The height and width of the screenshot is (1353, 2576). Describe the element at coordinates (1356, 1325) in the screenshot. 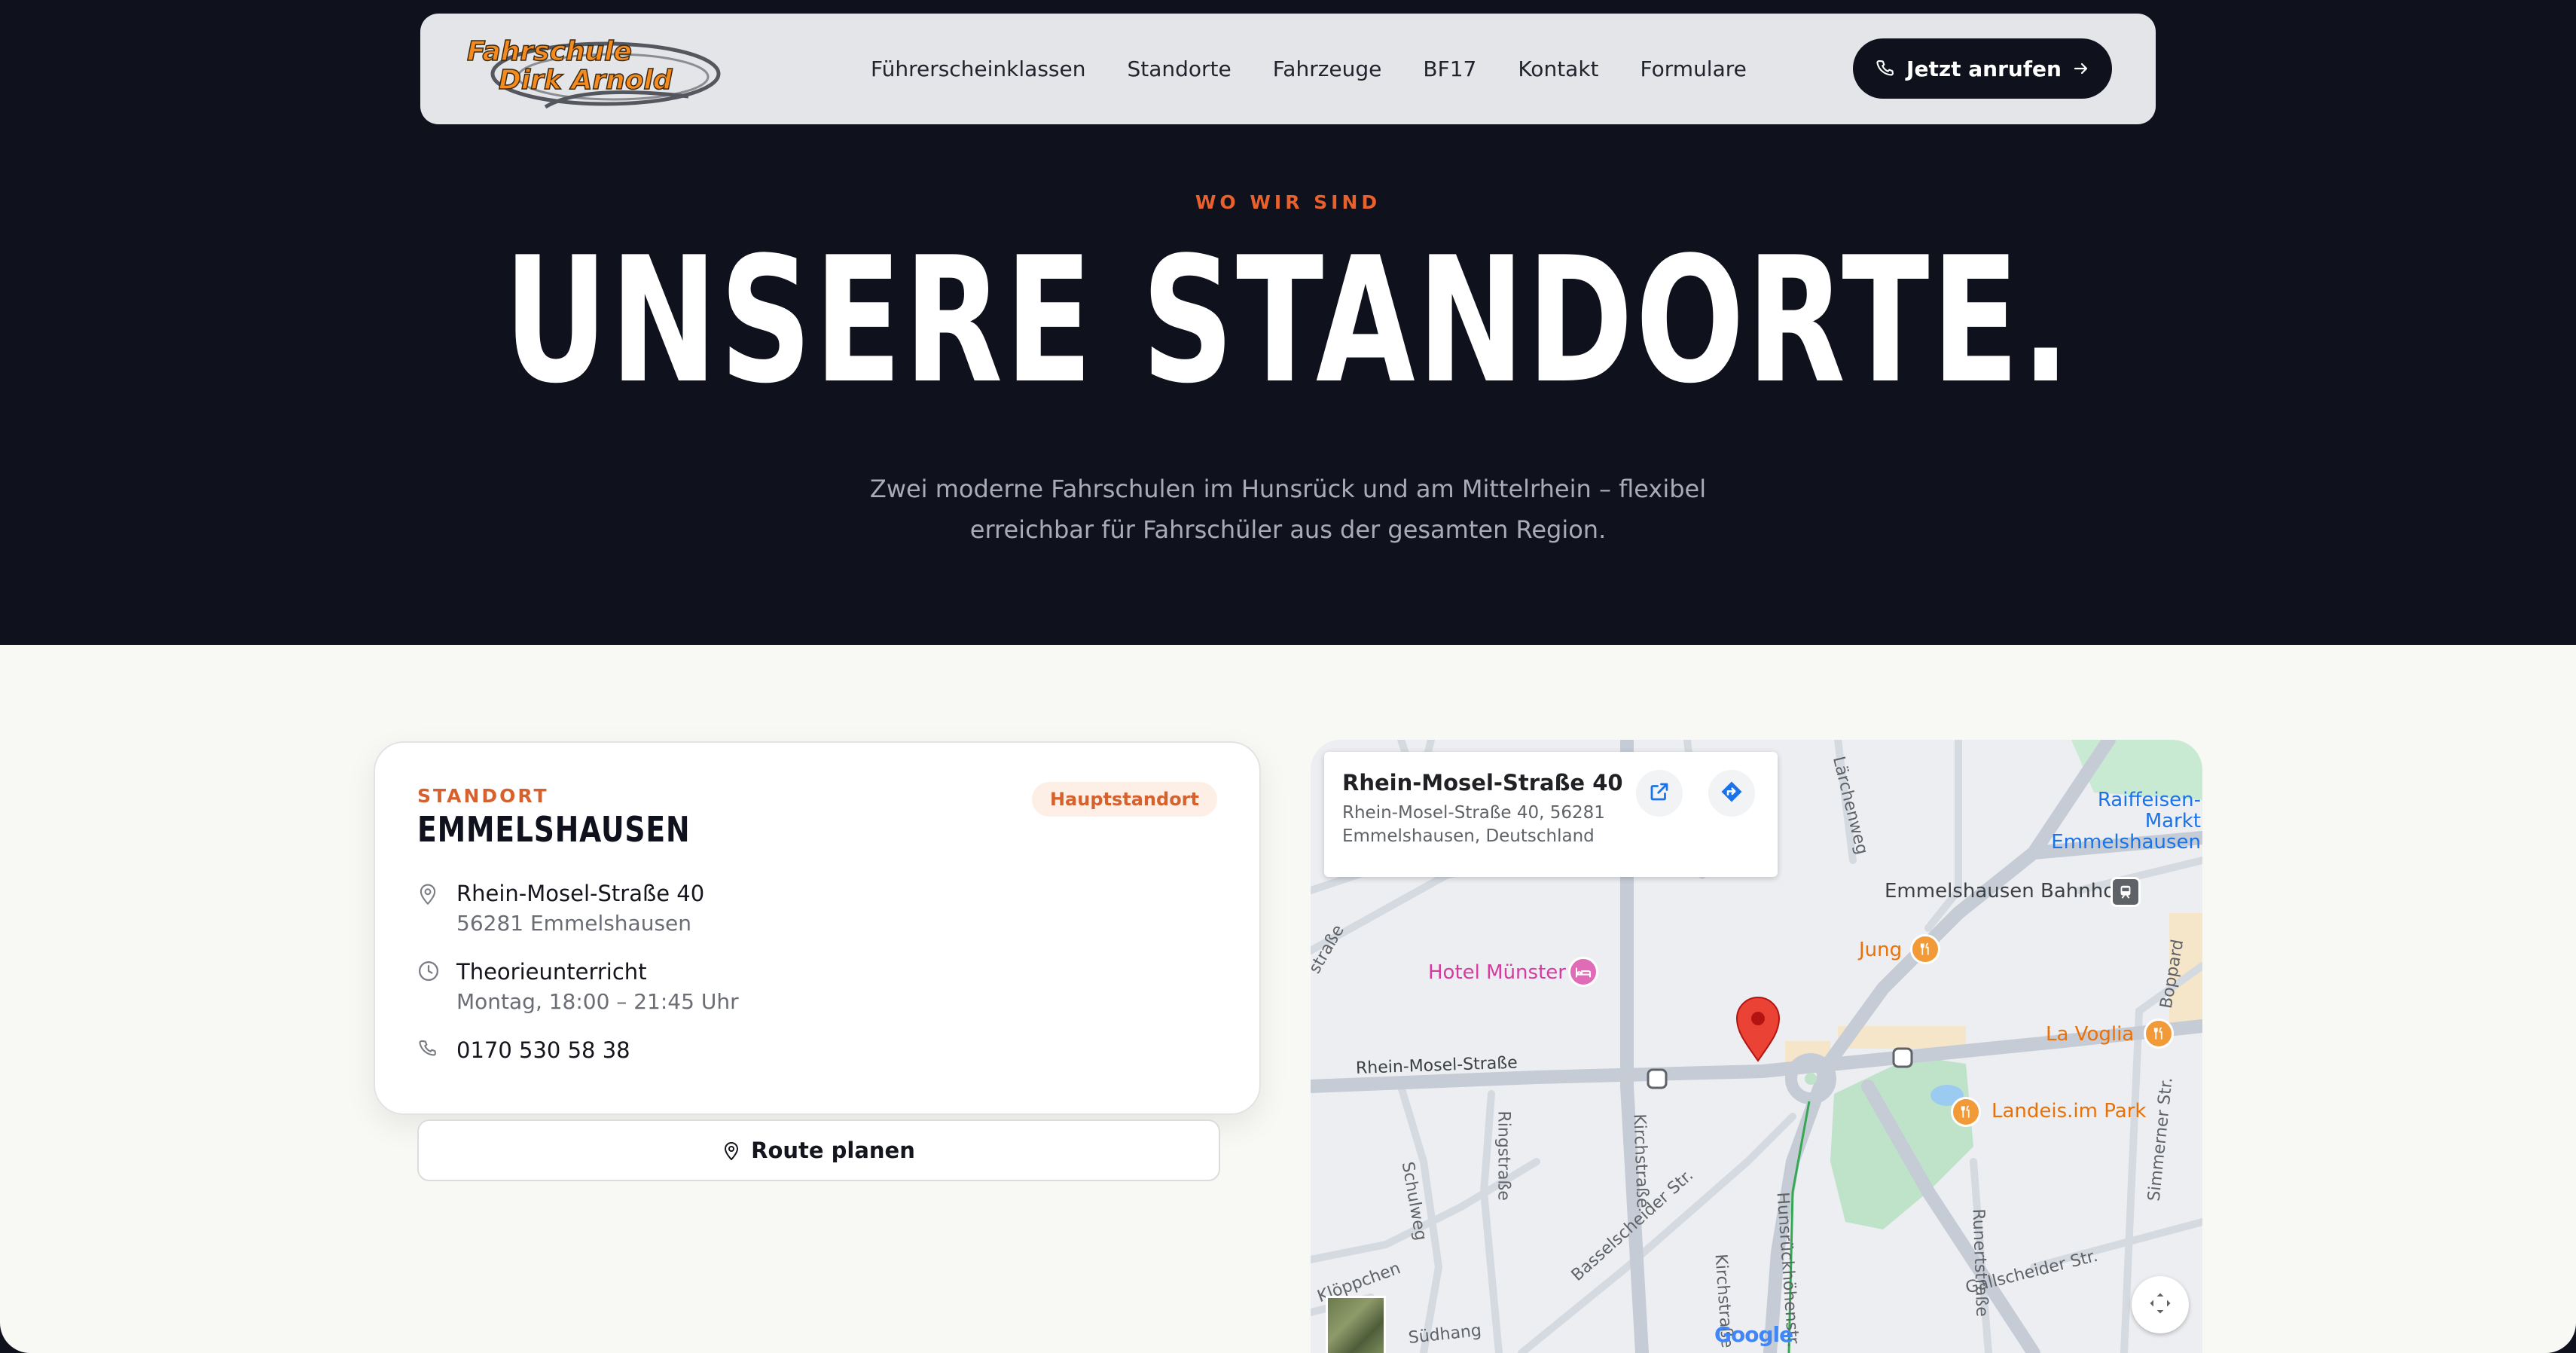

I see `satellite-toggle` at that location.